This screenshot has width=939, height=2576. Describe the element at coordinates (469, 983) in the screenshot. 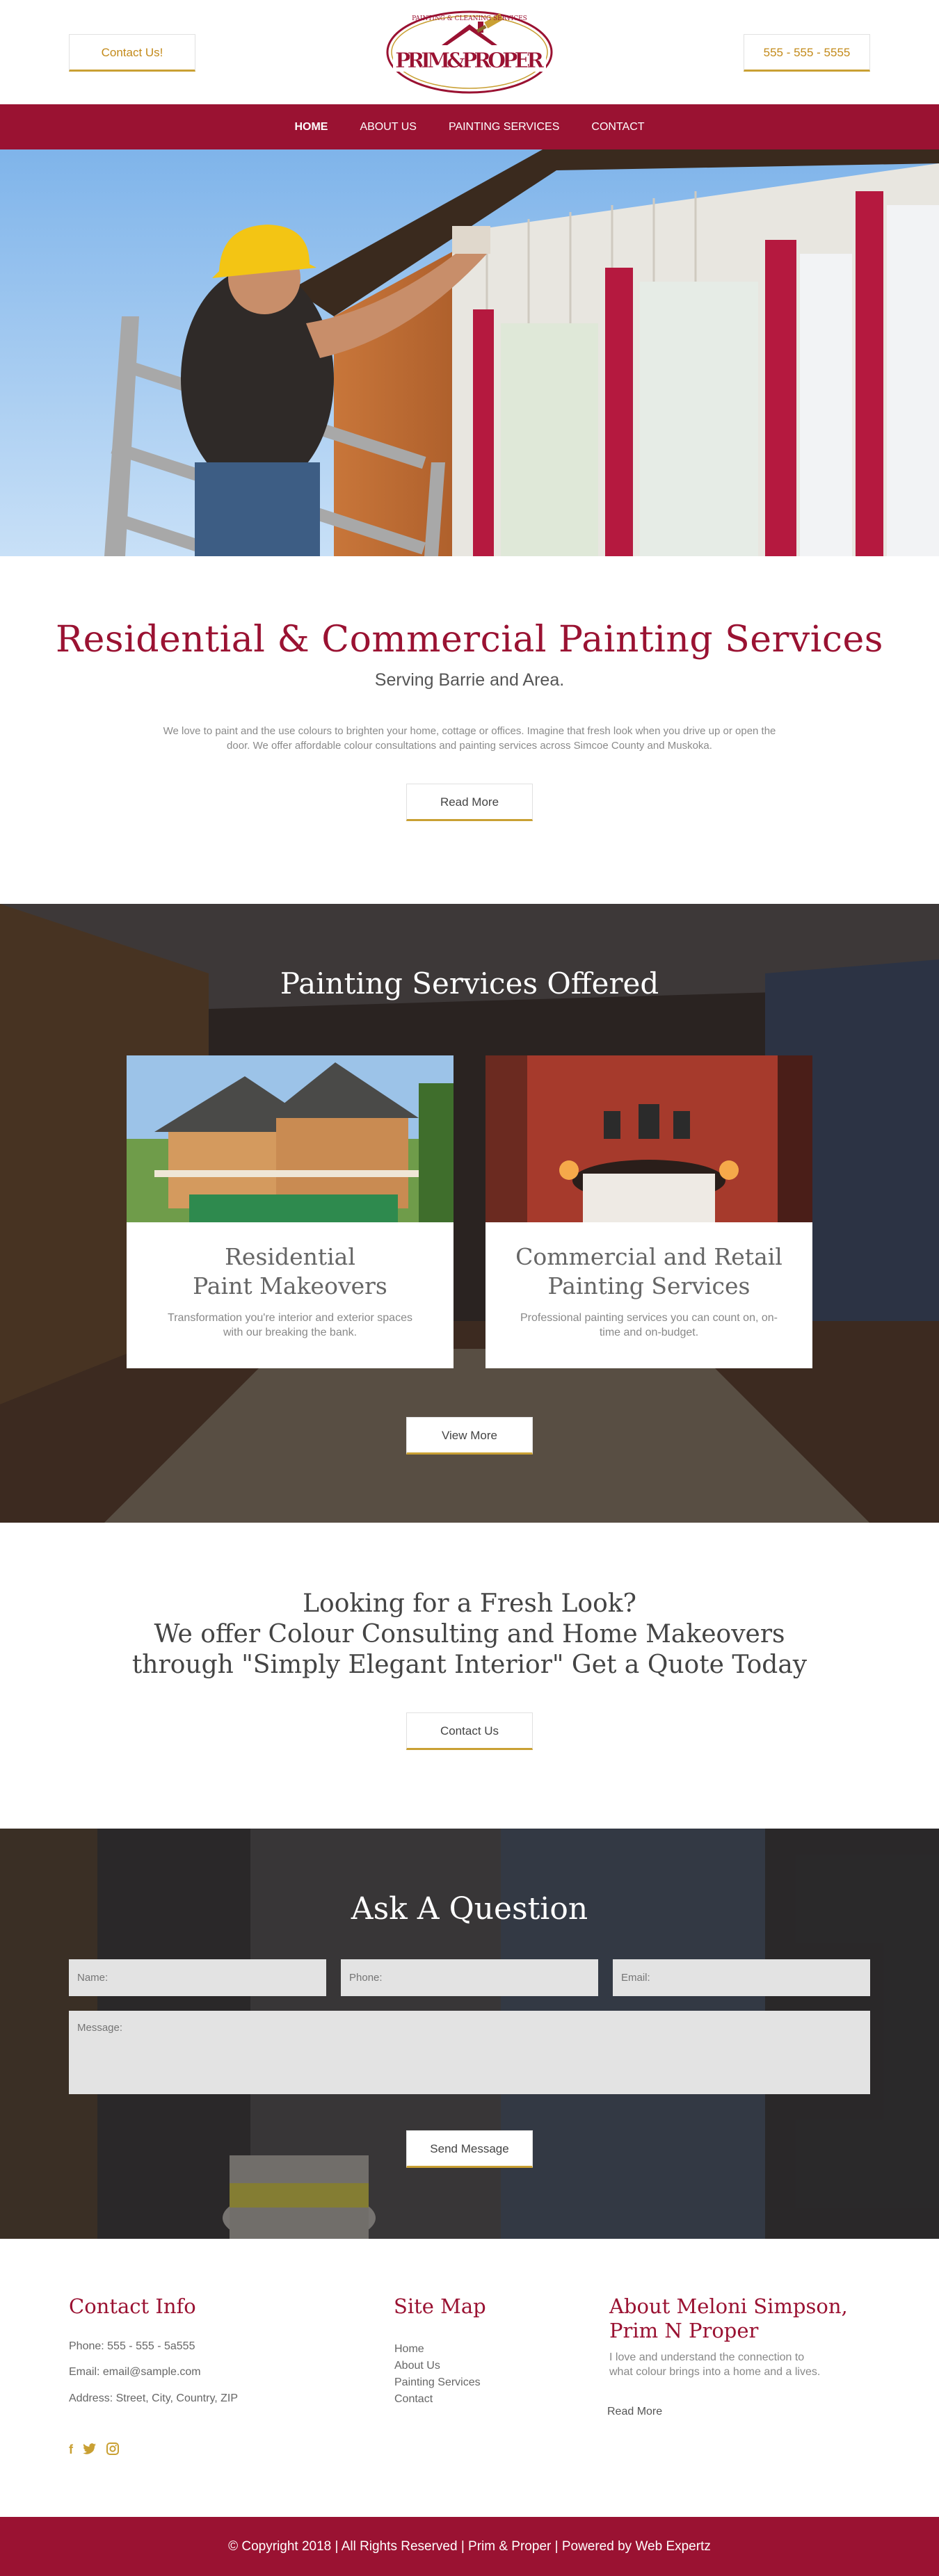

I see `services-title: Painting Services Offered` at that location.